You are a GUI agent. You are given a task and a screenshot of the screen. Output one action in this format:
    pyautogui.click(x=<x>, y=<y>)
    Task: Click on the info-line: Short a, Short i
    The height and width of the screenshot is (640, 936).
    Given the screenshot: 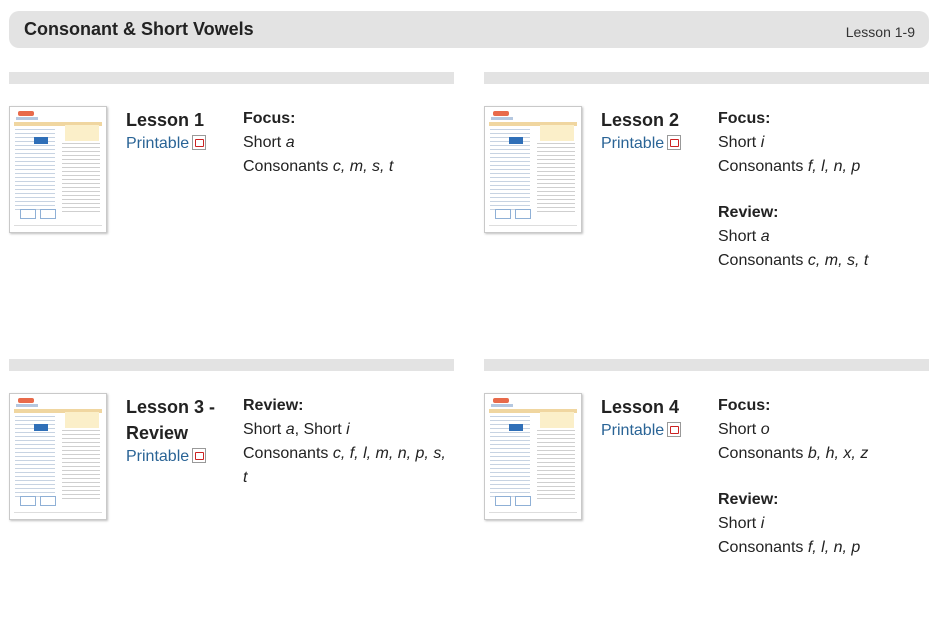 What is the action you would take?
    pyautogui.click(x=345, y=430)
    